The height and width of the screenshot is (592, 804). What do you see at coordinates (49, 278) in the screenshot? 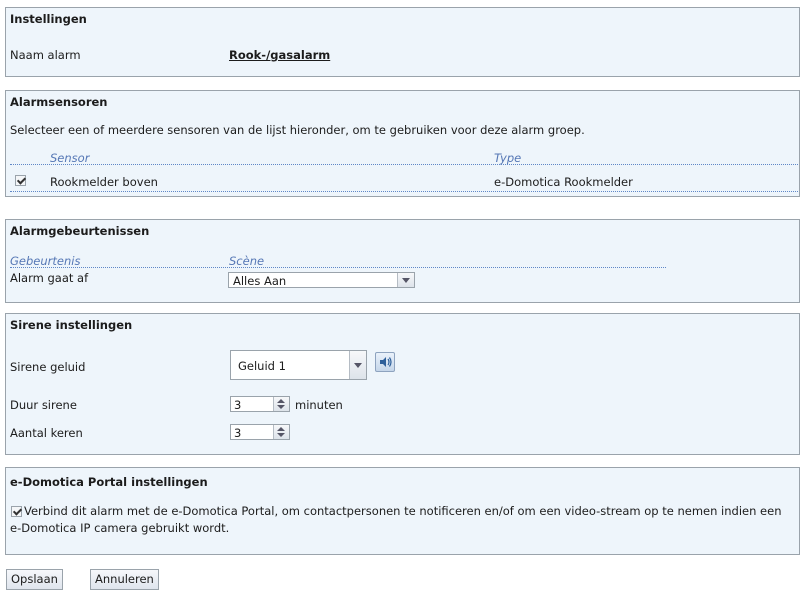
I see `event-name: Alarm gaat af` at bounding box center [49, 278].